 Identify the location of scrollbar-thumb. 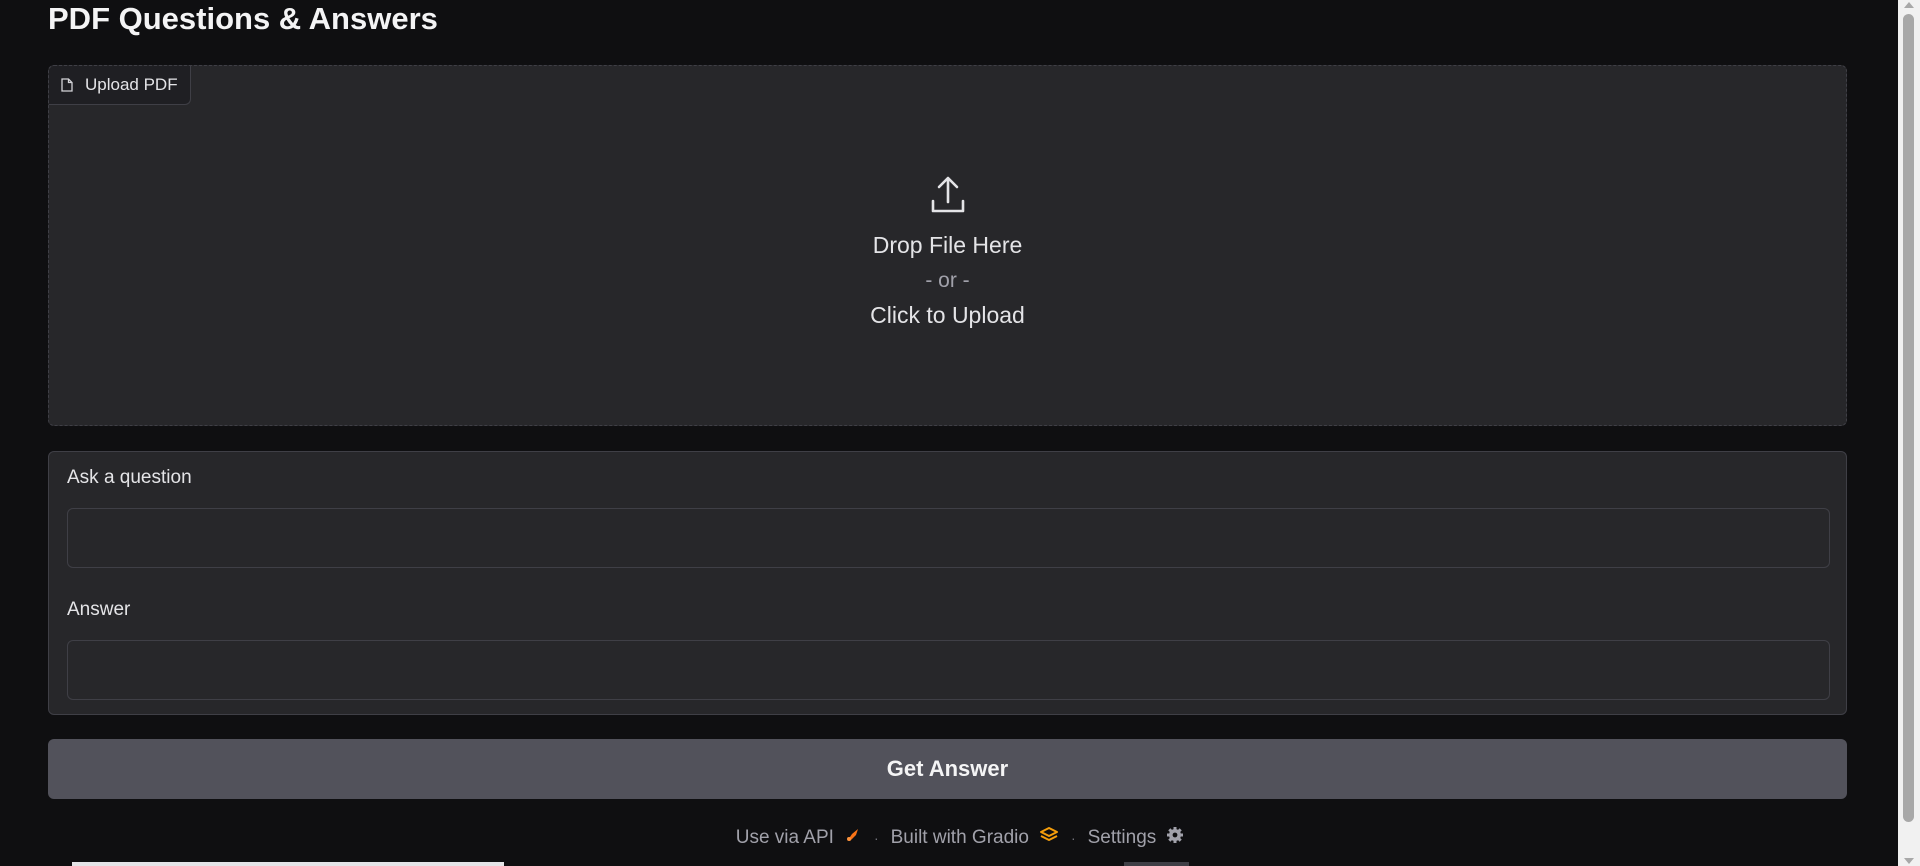
(1908, 418).